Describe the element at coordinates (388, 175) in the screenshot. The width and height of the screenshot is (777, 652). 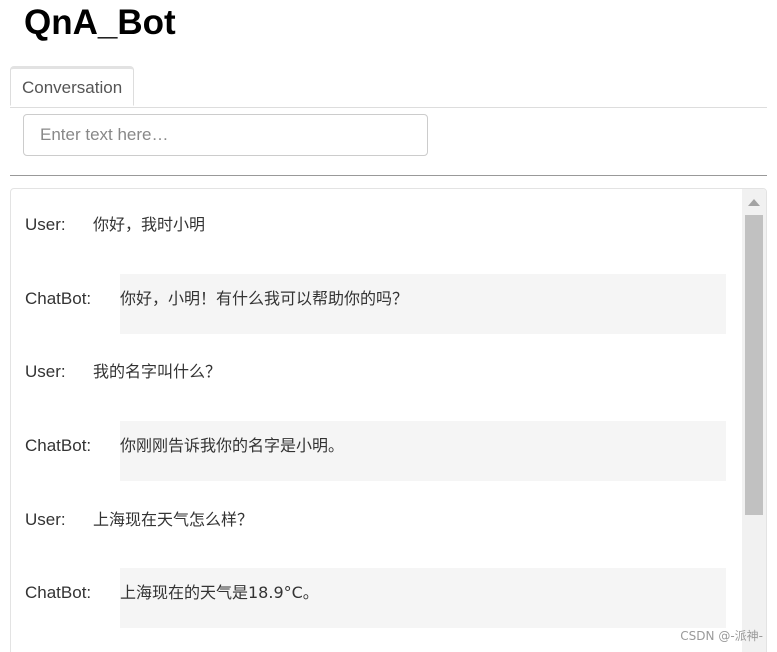
I see `divider` at that location.